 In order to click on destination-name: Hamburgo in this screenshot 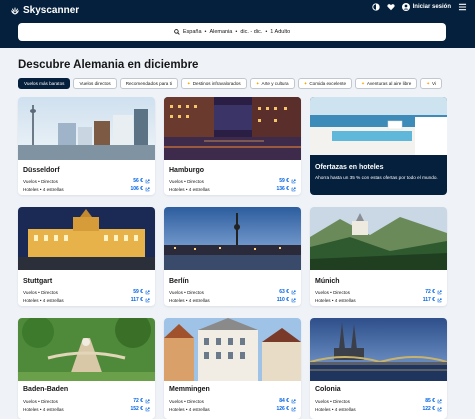, I will do `click(186, 170)`.